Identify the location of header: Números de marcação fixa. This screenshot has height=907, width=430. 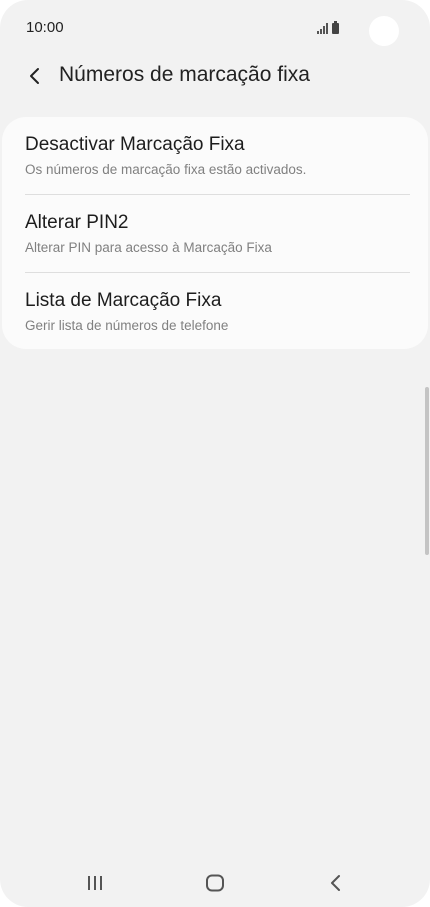
(215, 76).